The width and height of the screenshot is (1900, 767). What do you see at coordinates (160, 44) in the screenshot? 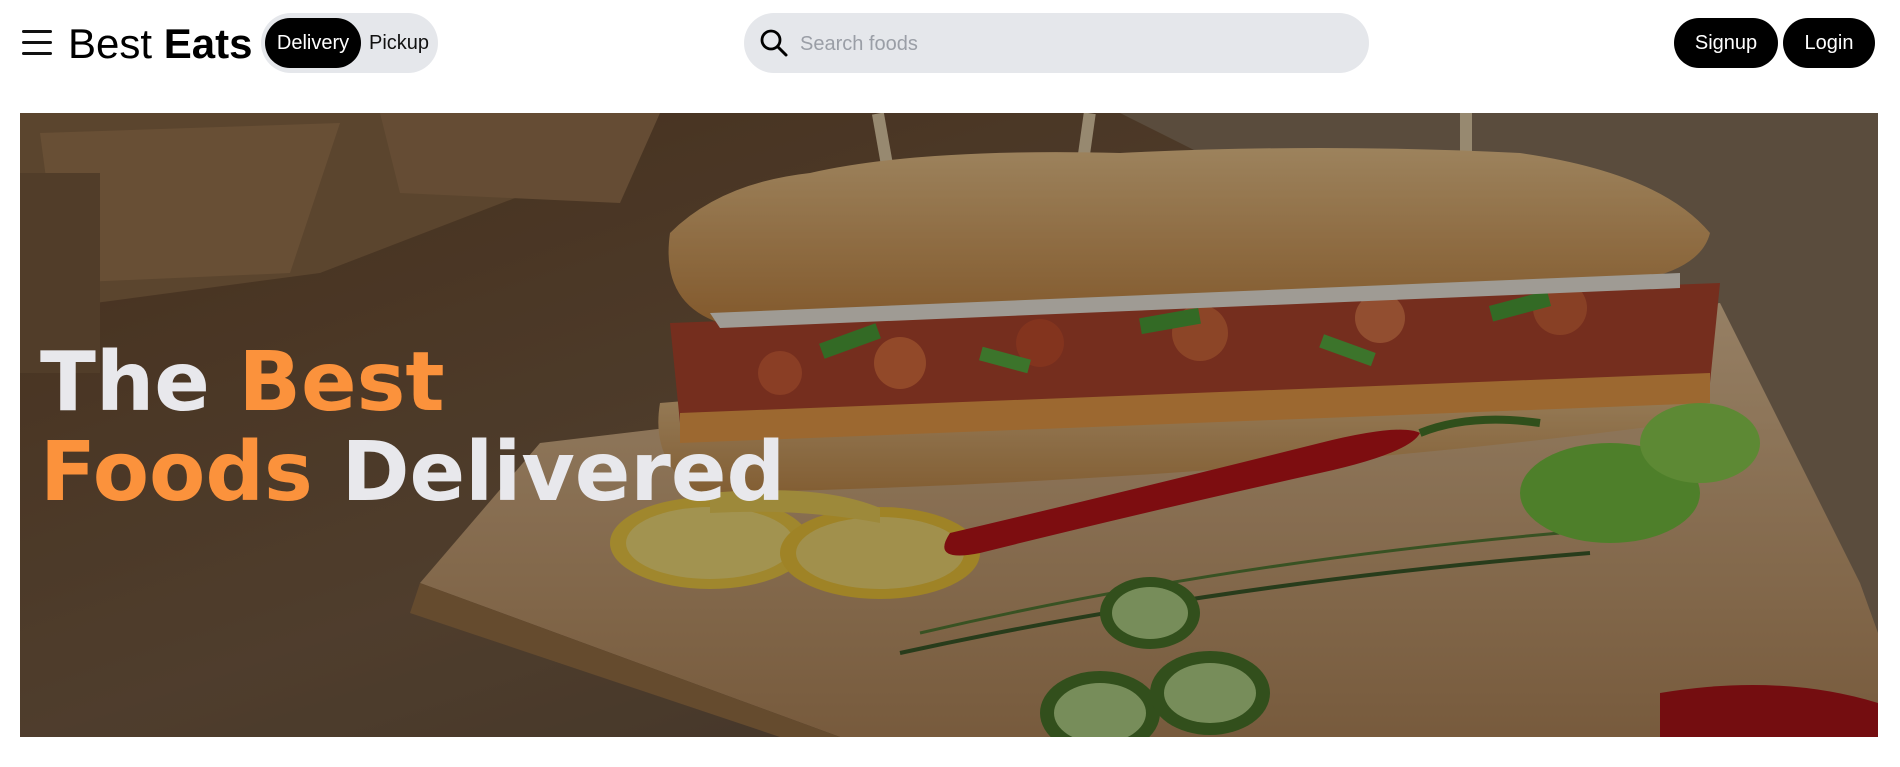
I see `brand-logo: Best Eats` at bounding box center [160, 44].